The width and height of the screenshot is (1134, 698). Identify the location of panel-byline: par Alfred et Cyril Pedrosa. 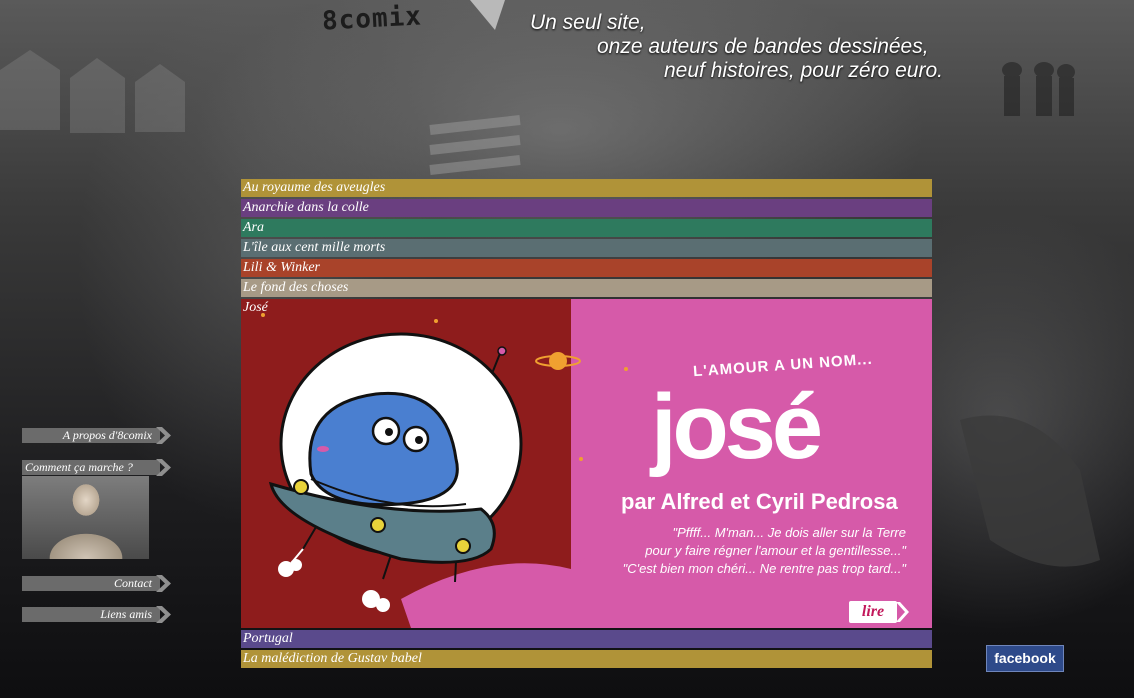
(759, 501).